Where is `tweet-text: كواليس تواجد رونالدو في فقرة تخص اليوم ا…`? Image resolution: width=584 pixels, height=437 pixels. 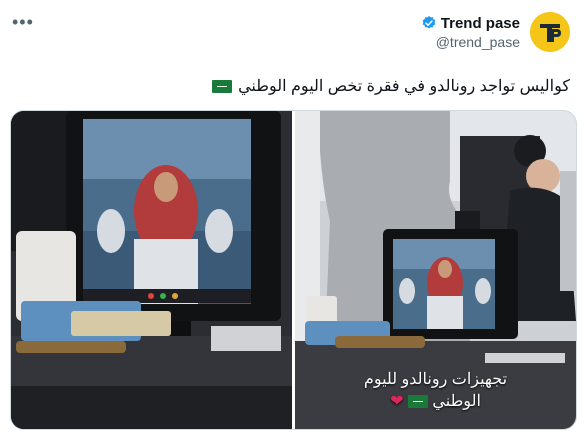
tweet-text: كواليس تواجد رونالدو في فقرة تخص اليوم ا… is located at coordinates (391, 86).